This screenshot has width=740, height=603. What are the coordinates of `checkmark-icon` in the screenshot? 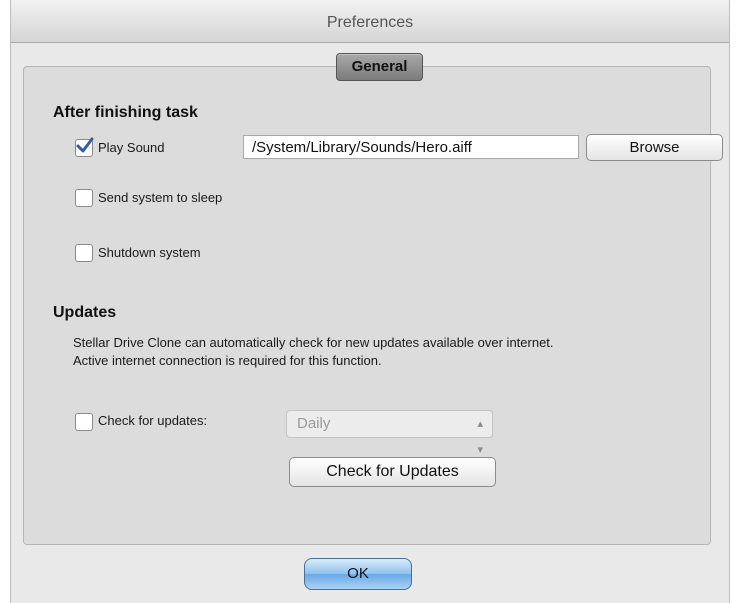 It's located at (85, 145).